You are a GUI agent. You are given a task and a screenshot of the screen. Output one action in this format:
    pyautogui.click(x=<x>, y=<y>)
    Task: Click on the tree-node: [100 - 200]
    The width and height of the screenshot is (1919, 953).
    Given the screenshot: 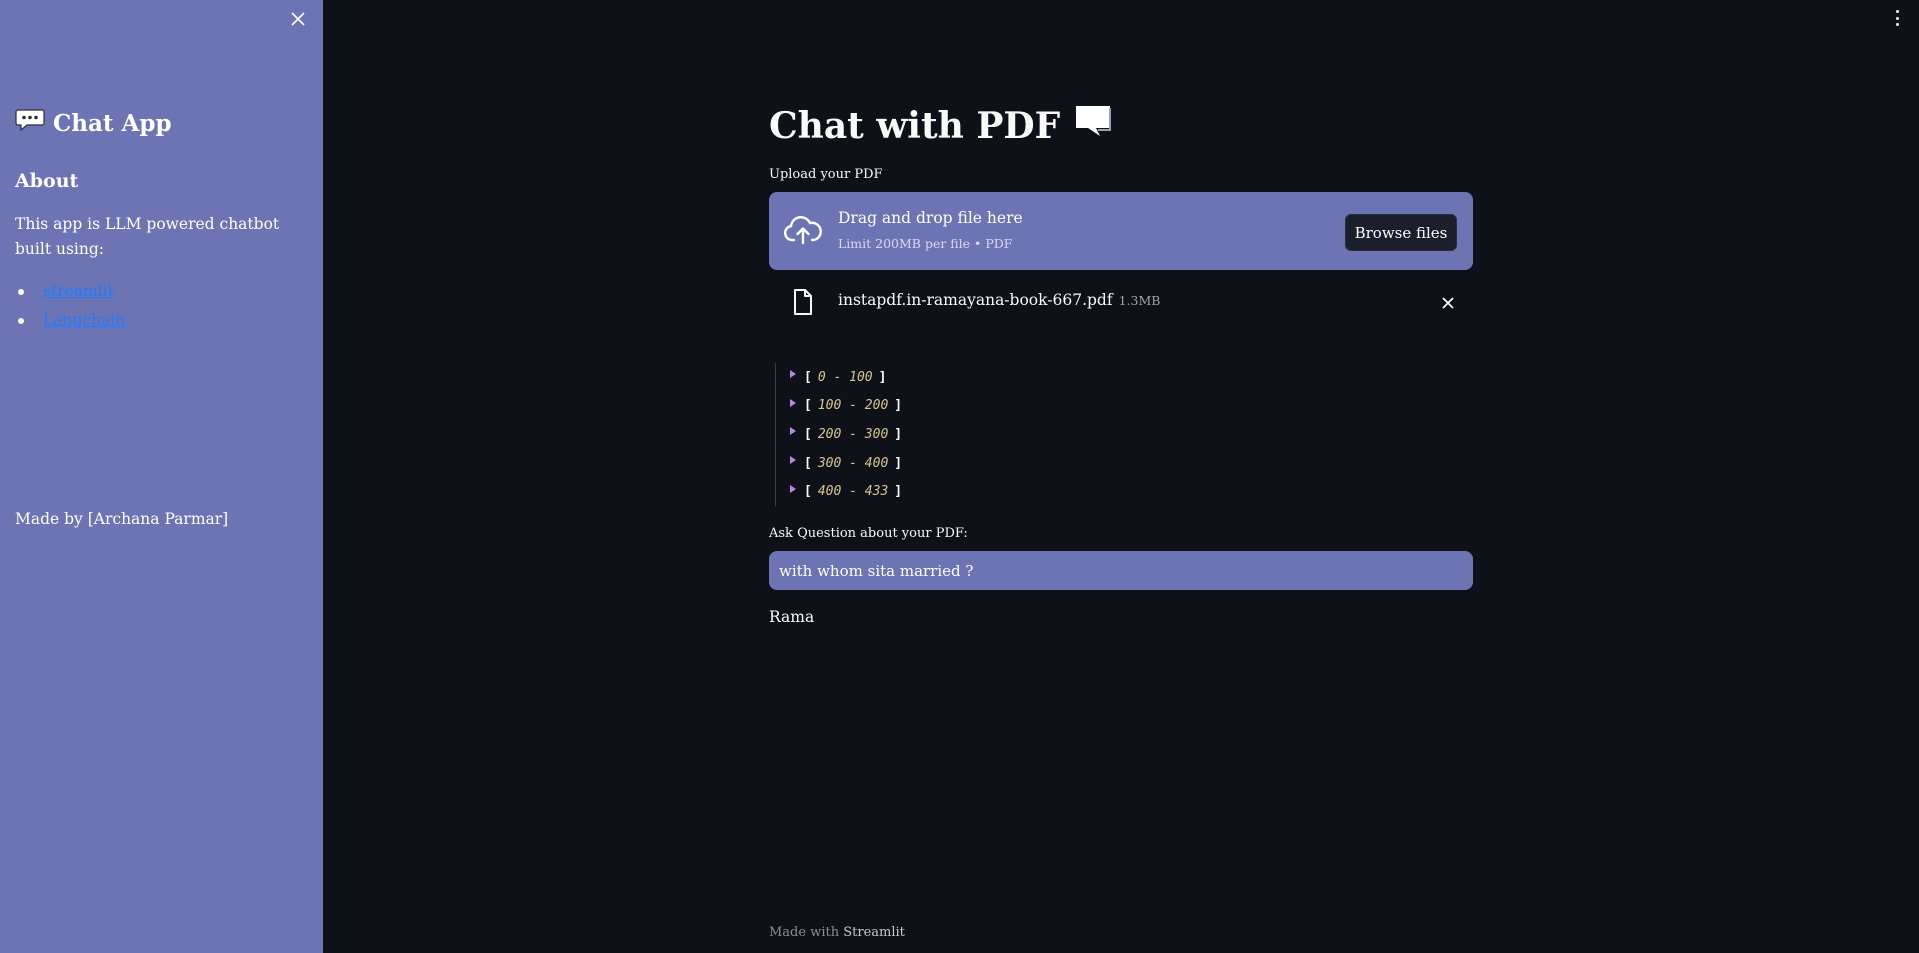 What is the action you would take?
    pyautogui.click(x=846, y=406)
    